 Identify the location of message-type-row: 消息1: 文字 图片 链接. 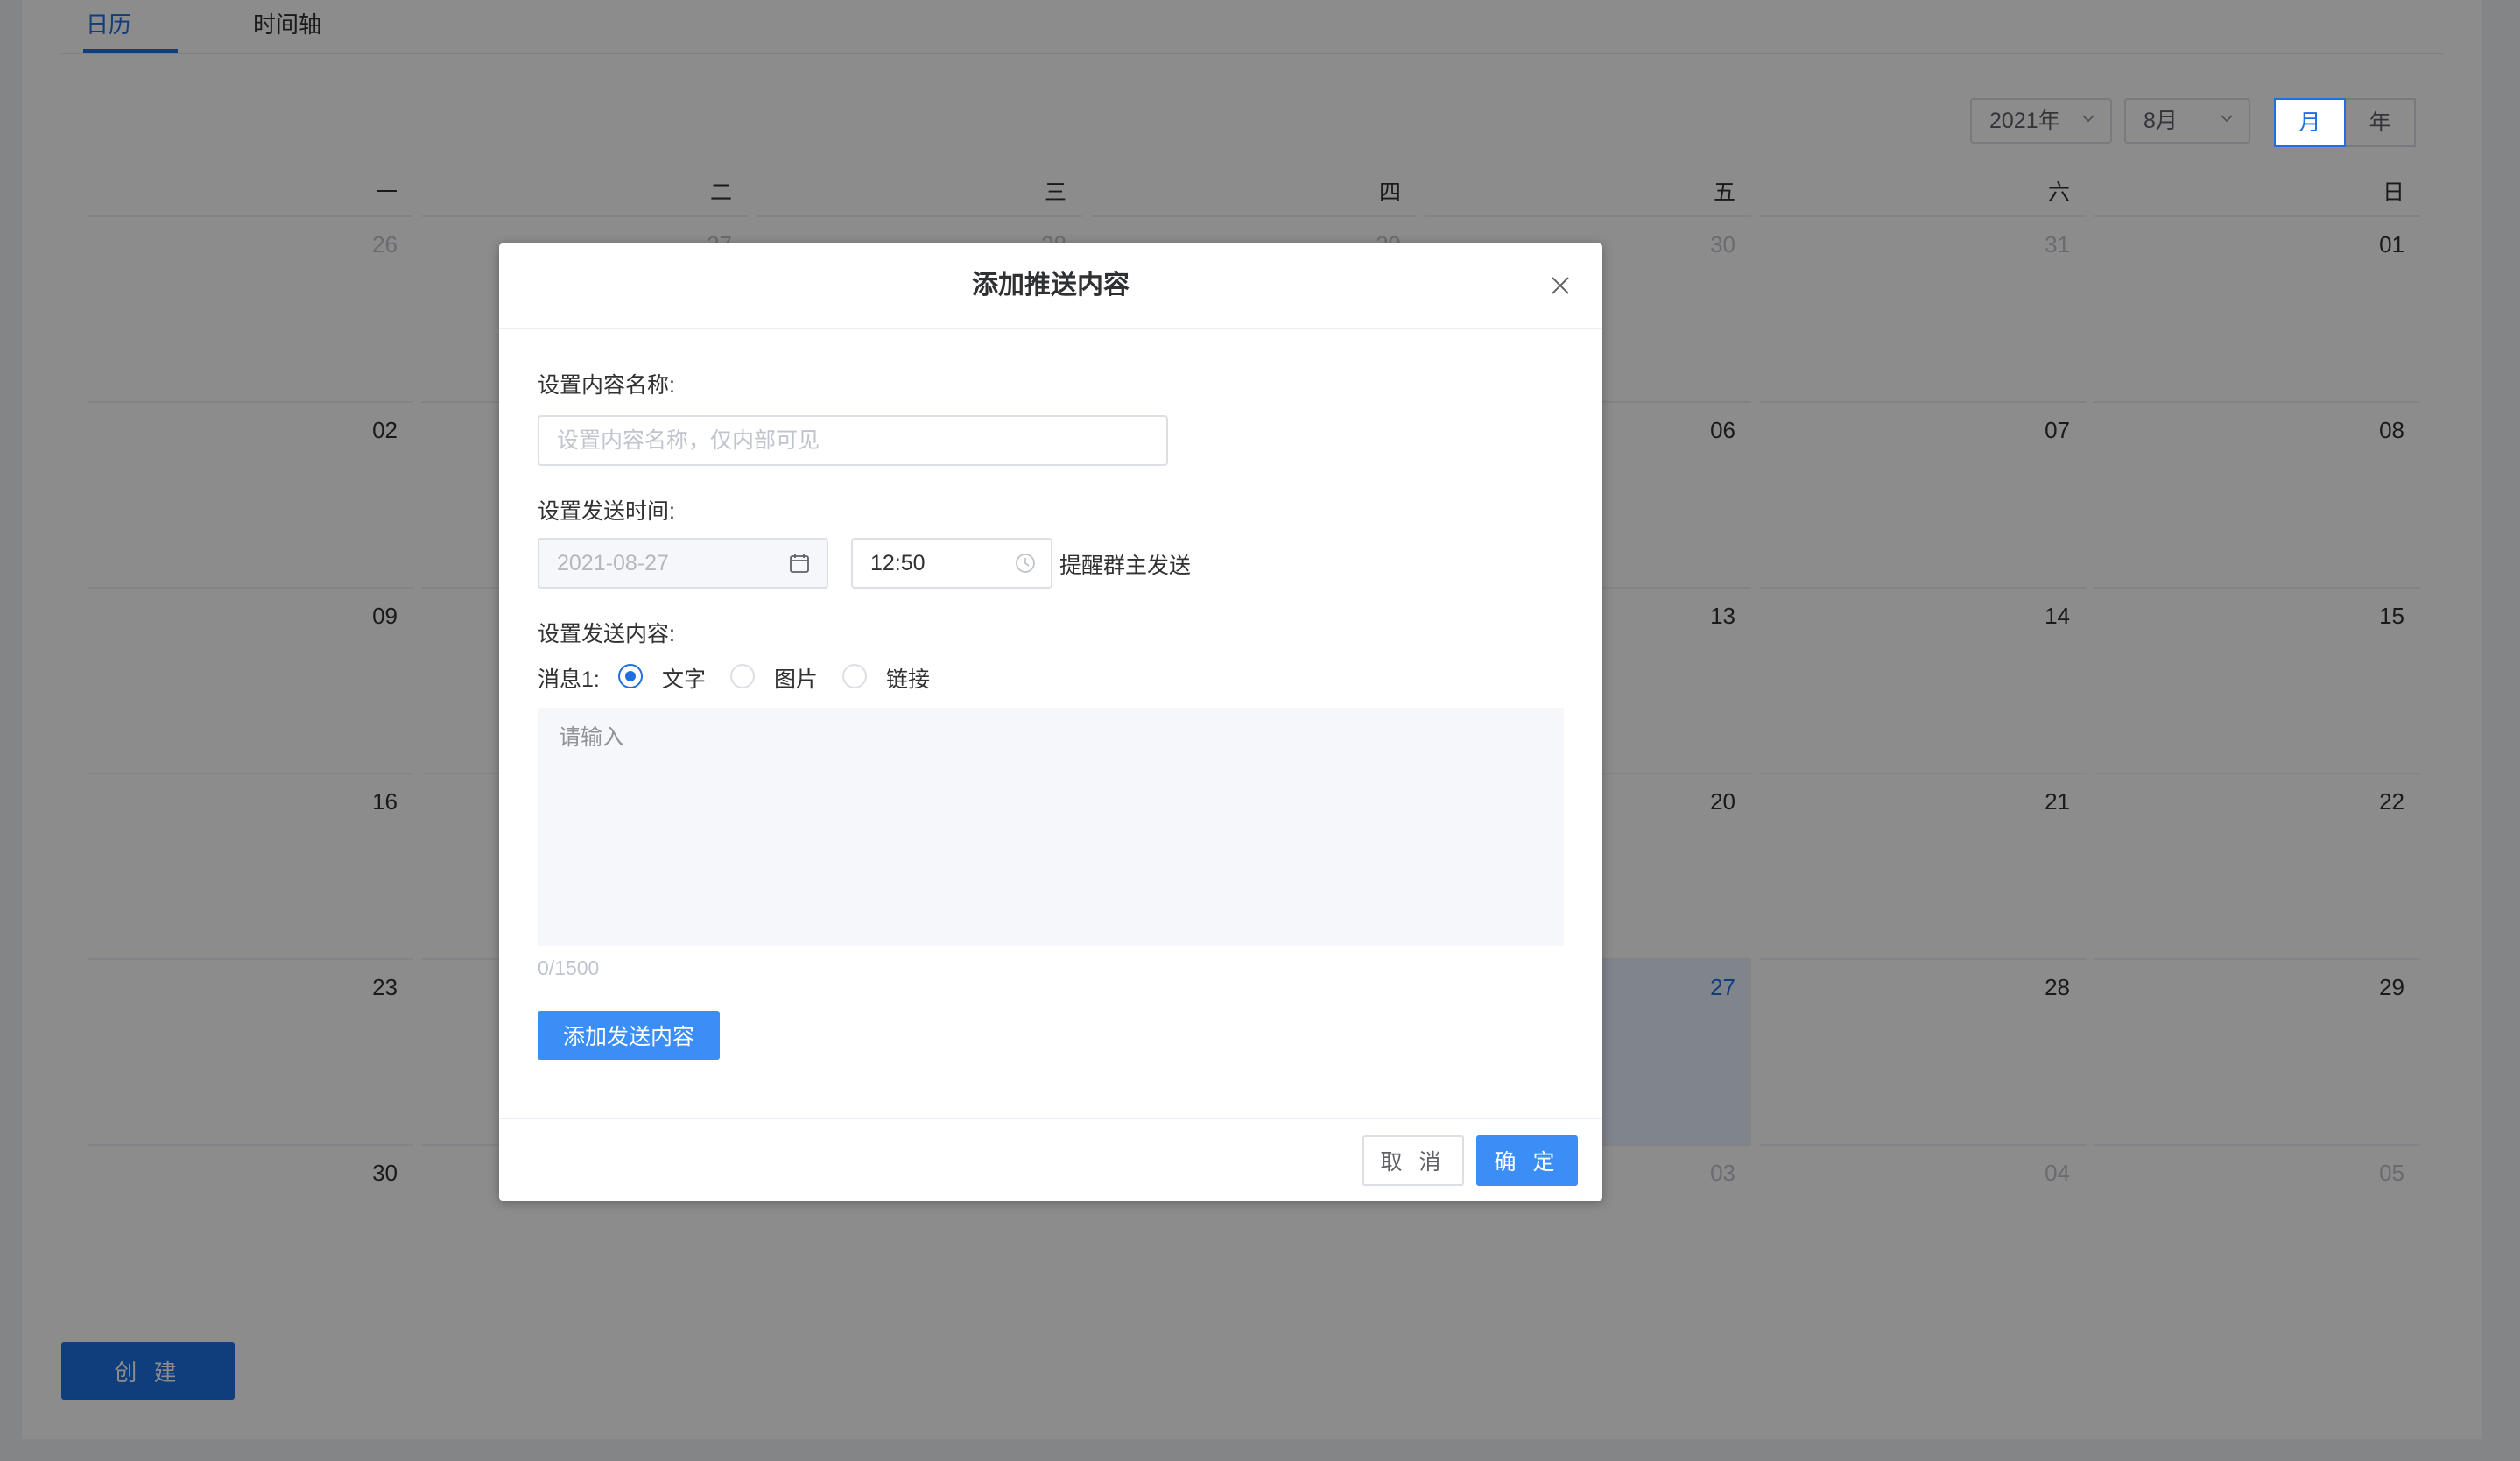
(800, 677).